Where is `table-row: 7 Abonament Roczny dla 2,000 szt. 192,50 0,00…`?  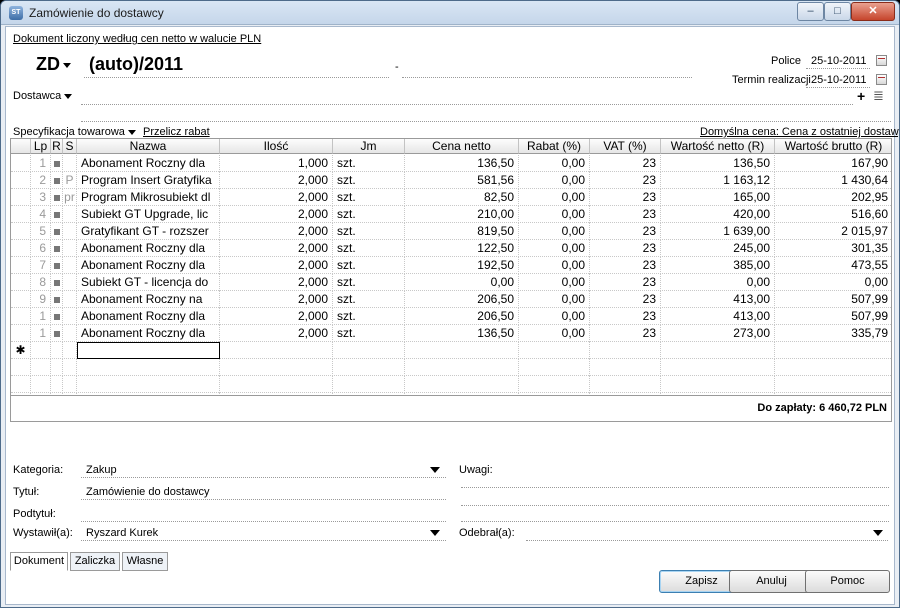
table-row: 7 Abonament Roczny dla 2,000 szt. 192,50 0,00… is located at coordinates (451, 265).